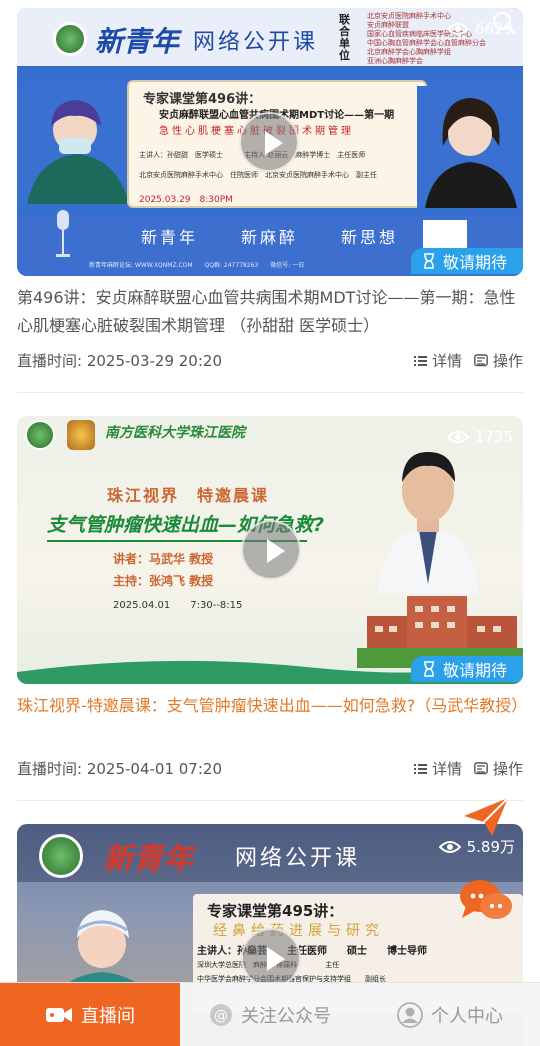  Describe the element at coordinates (188, 495) in the screenshot. I see `poster-headline: 珠江视界 特邀晨课` at that location.